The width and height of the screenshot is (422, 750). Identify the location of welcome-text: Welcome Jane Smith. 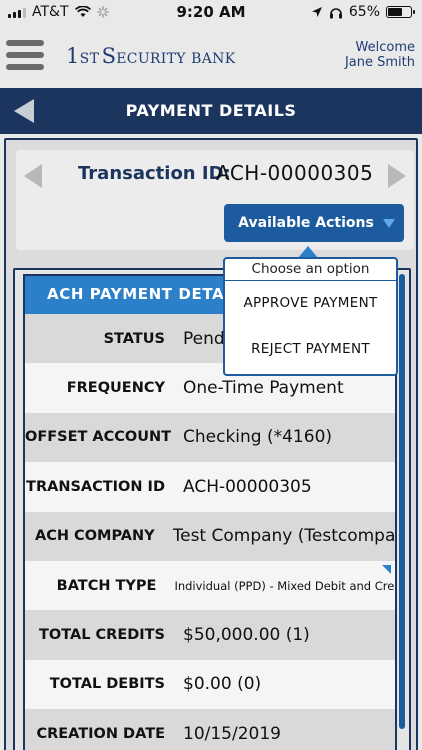
(380, 55).